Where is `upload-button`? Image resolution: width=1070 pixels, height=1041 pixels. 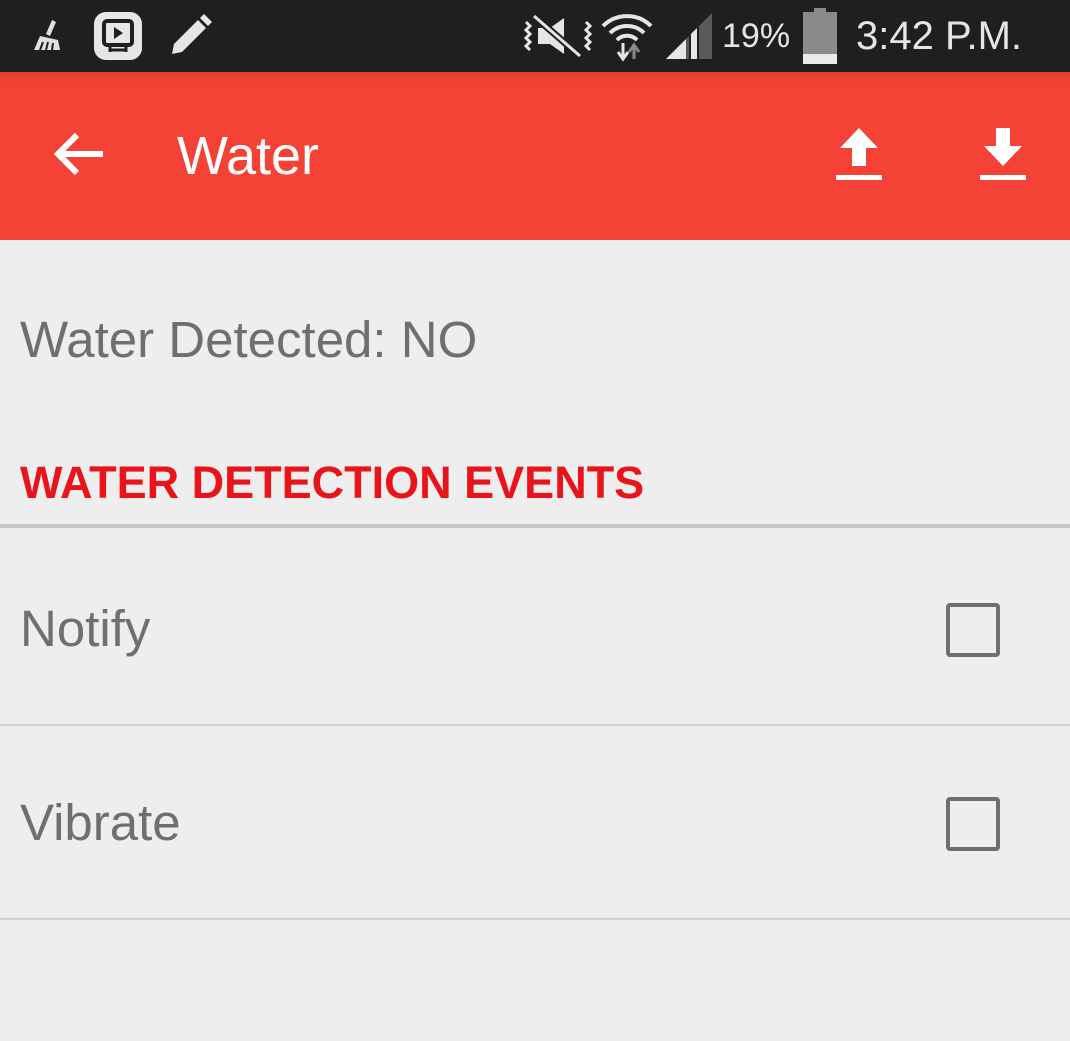
upload-button is located at coordinates (859, 156).